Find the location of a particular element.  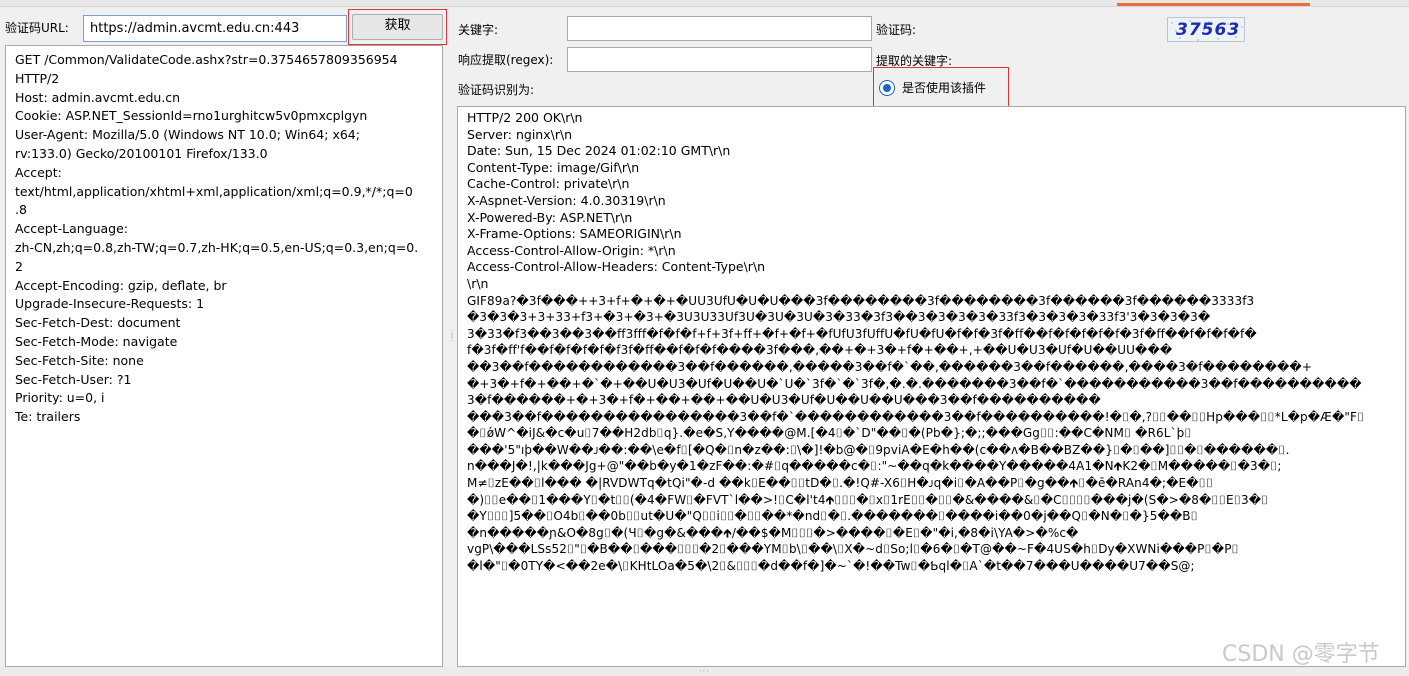

request-line: Sec-Fetch-Site: none is located at coordinates (79, 360).